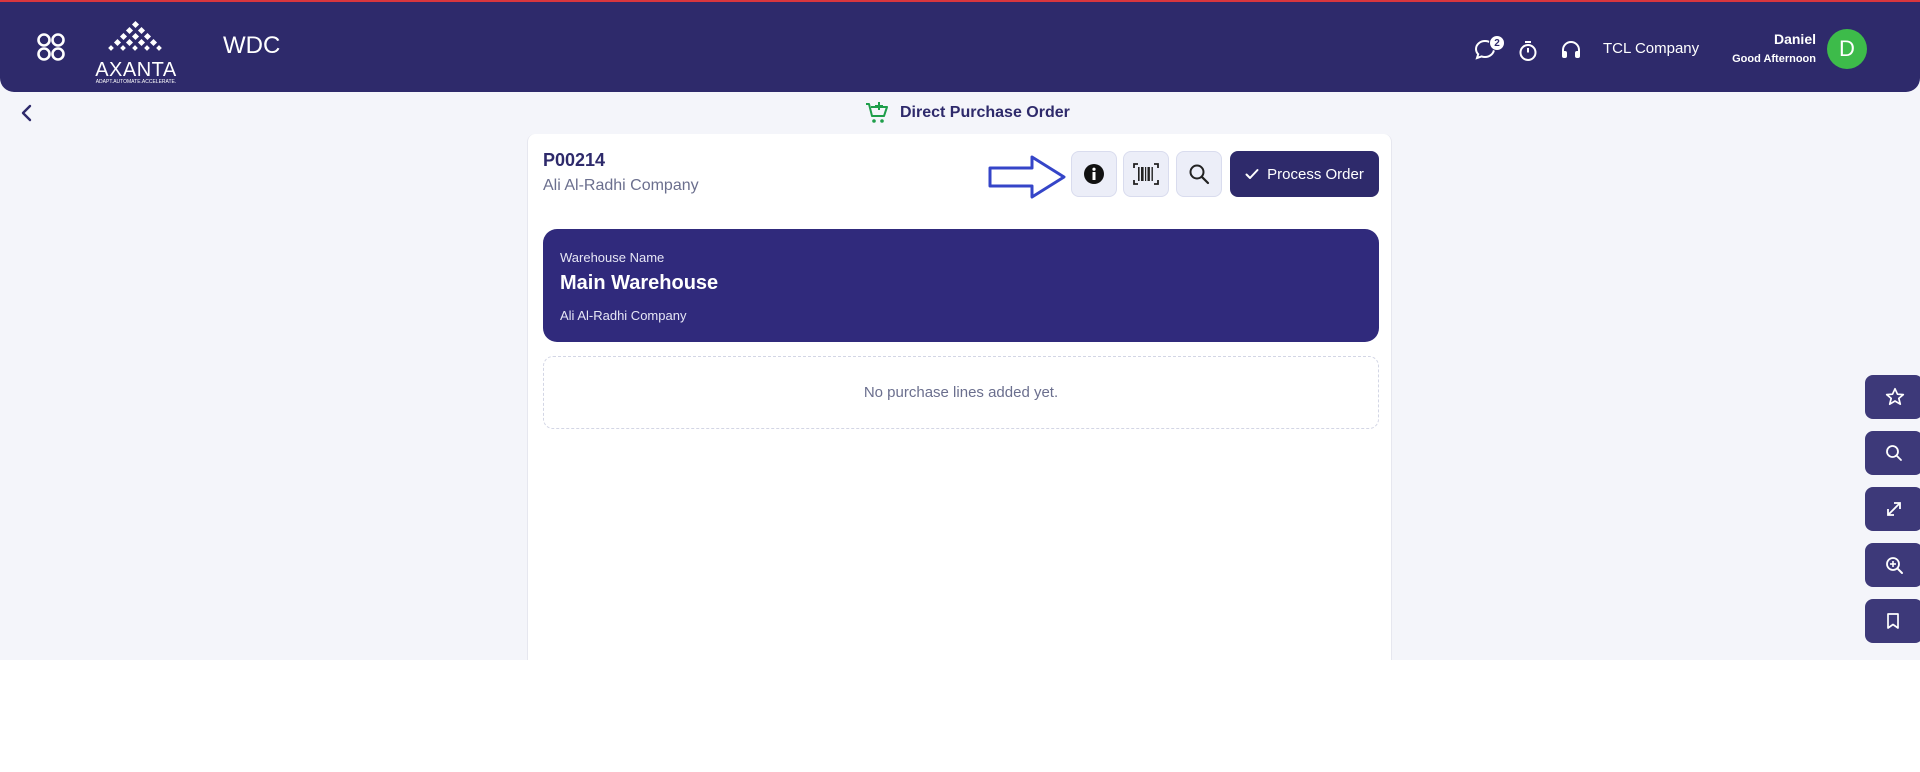 The width and height of the screenshot is (1920, 772). I want to click on search-button, so click(1199, 174).